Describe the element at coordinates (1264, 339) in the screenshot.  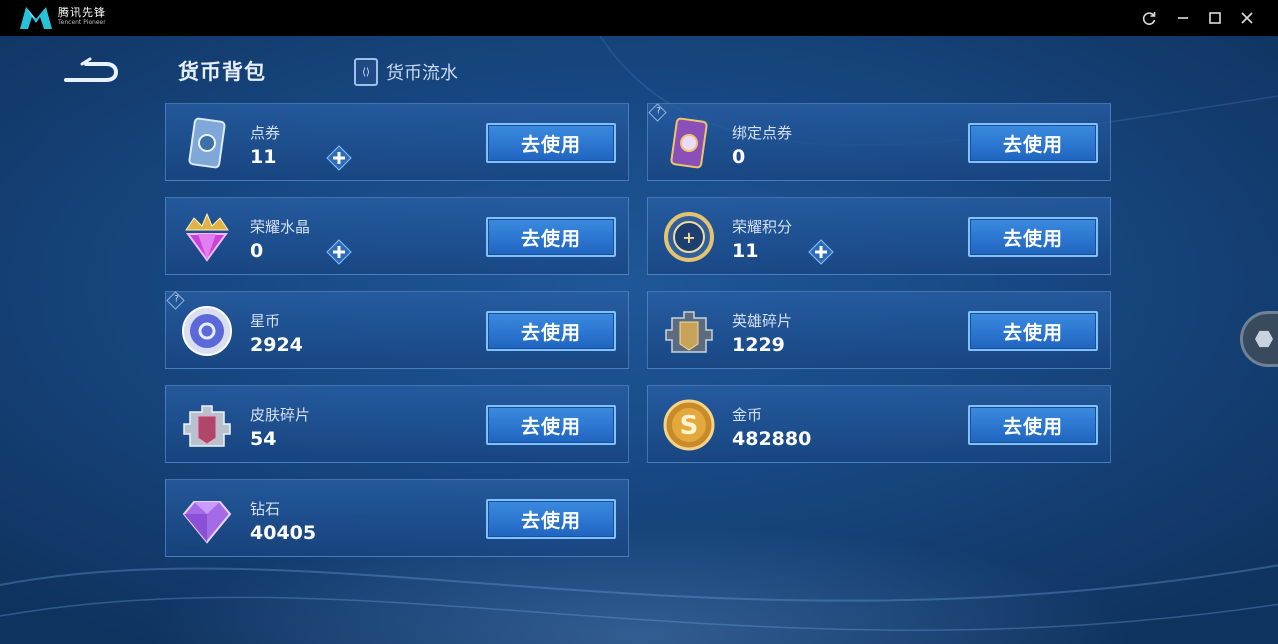
I see `hexagon-icon` at that location.